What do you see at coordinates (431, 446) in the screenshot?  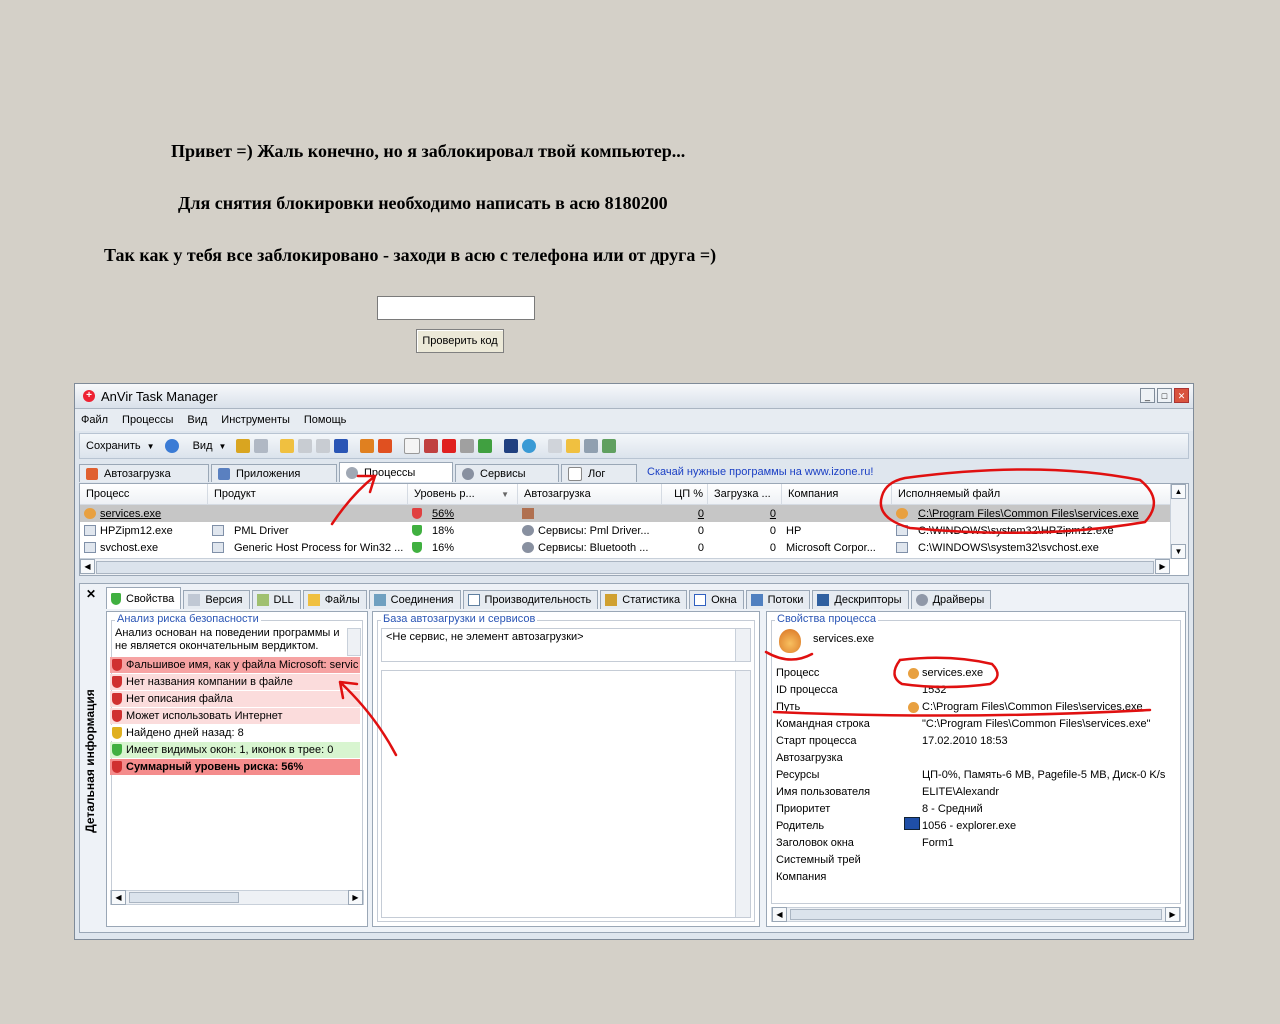 I see `settings-icon` at bounding box center [431, 446].